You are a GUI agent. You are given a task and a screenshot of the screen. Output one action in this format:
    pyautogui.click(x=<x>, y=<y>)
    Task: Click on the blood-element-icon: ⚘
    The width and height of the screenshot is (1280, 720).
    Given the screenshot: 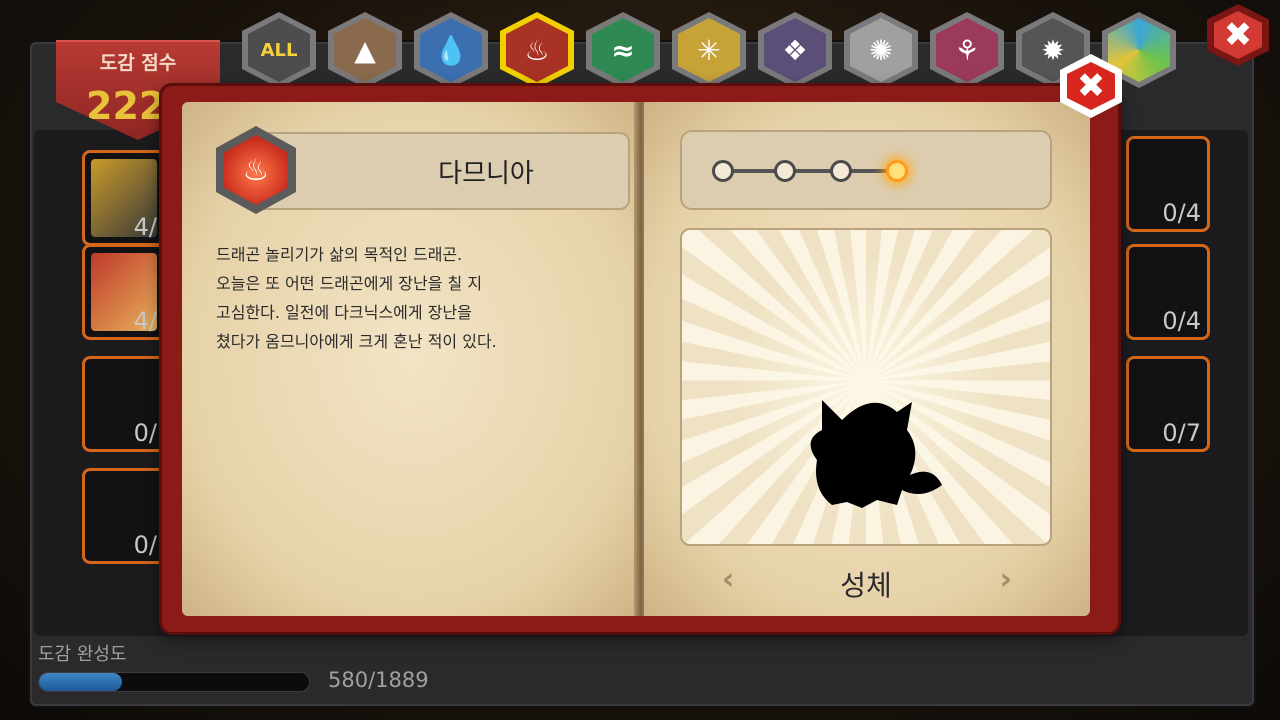 What is the action you would take?
    pyautogui.click(x=967, y=50)
    